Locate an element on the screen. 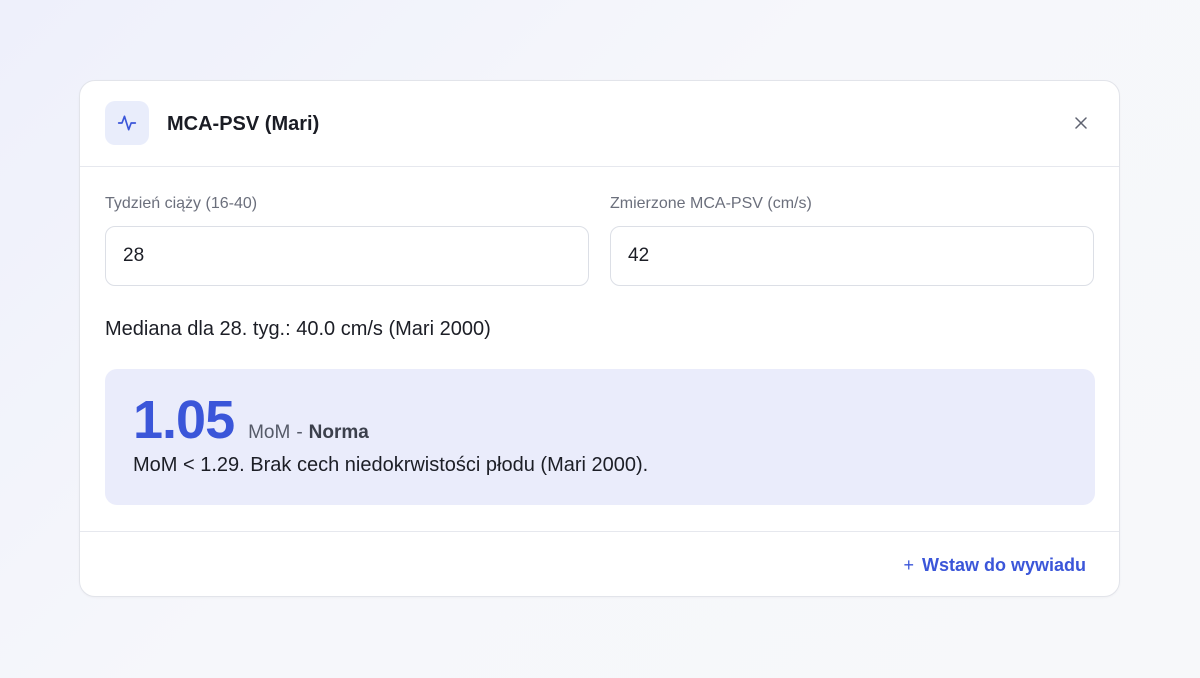 The image size is (1200, 678). psv-input is located at coordinates (852, 256).